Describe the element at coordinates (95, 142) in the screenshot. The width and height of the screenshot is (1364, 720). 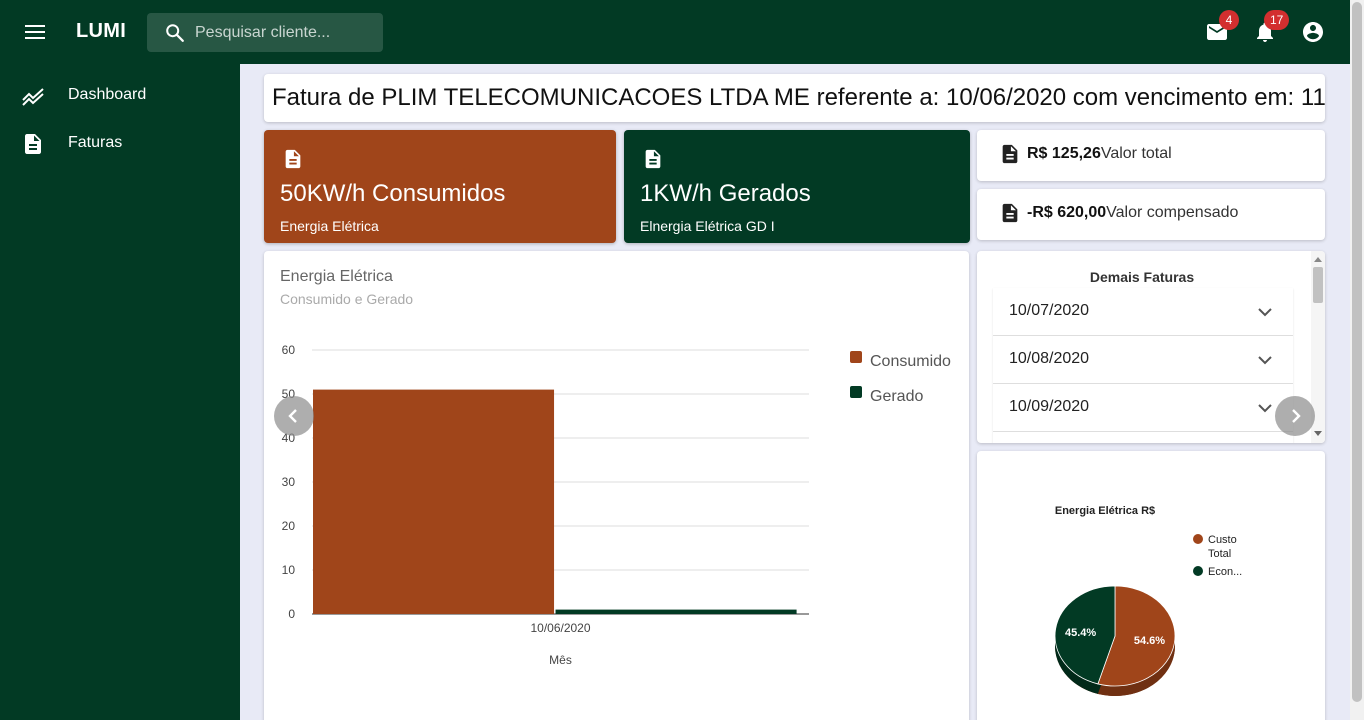
I see `sidebar-item-label: Faturas` at that location.